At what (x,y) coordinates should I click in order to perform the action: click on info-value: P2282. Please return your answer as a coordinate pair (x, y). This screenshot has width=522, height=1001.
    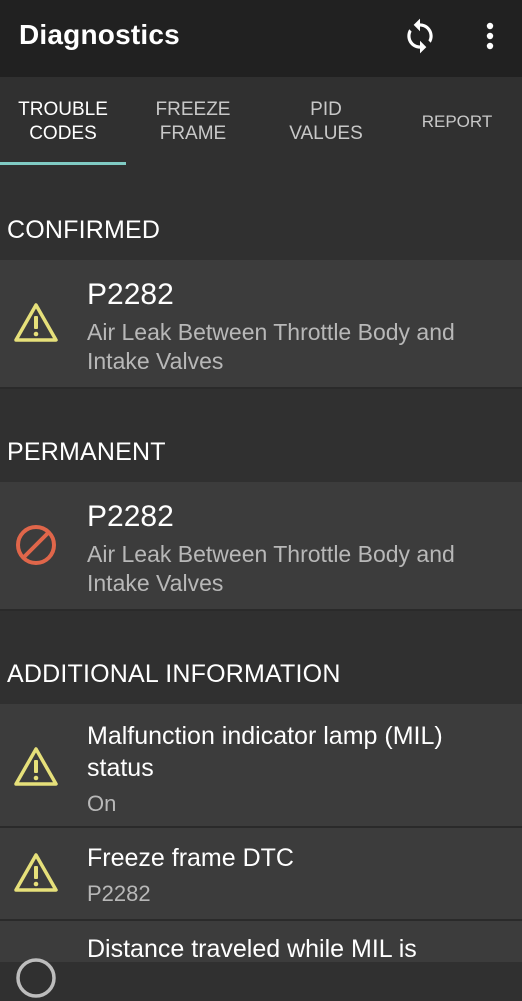
    Looking at the image, I should click on (119, 893).